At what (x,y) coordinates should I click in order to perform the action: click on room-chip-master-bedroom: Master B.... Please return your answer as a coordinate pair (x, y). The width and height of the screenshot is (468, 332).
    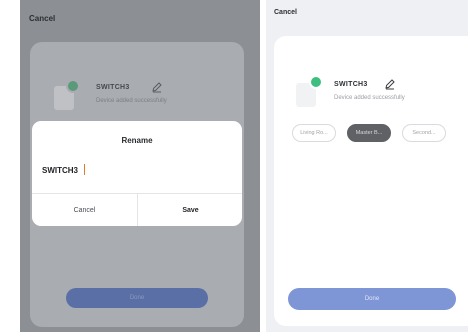
    Looking at the image, I should click on (369, 133).